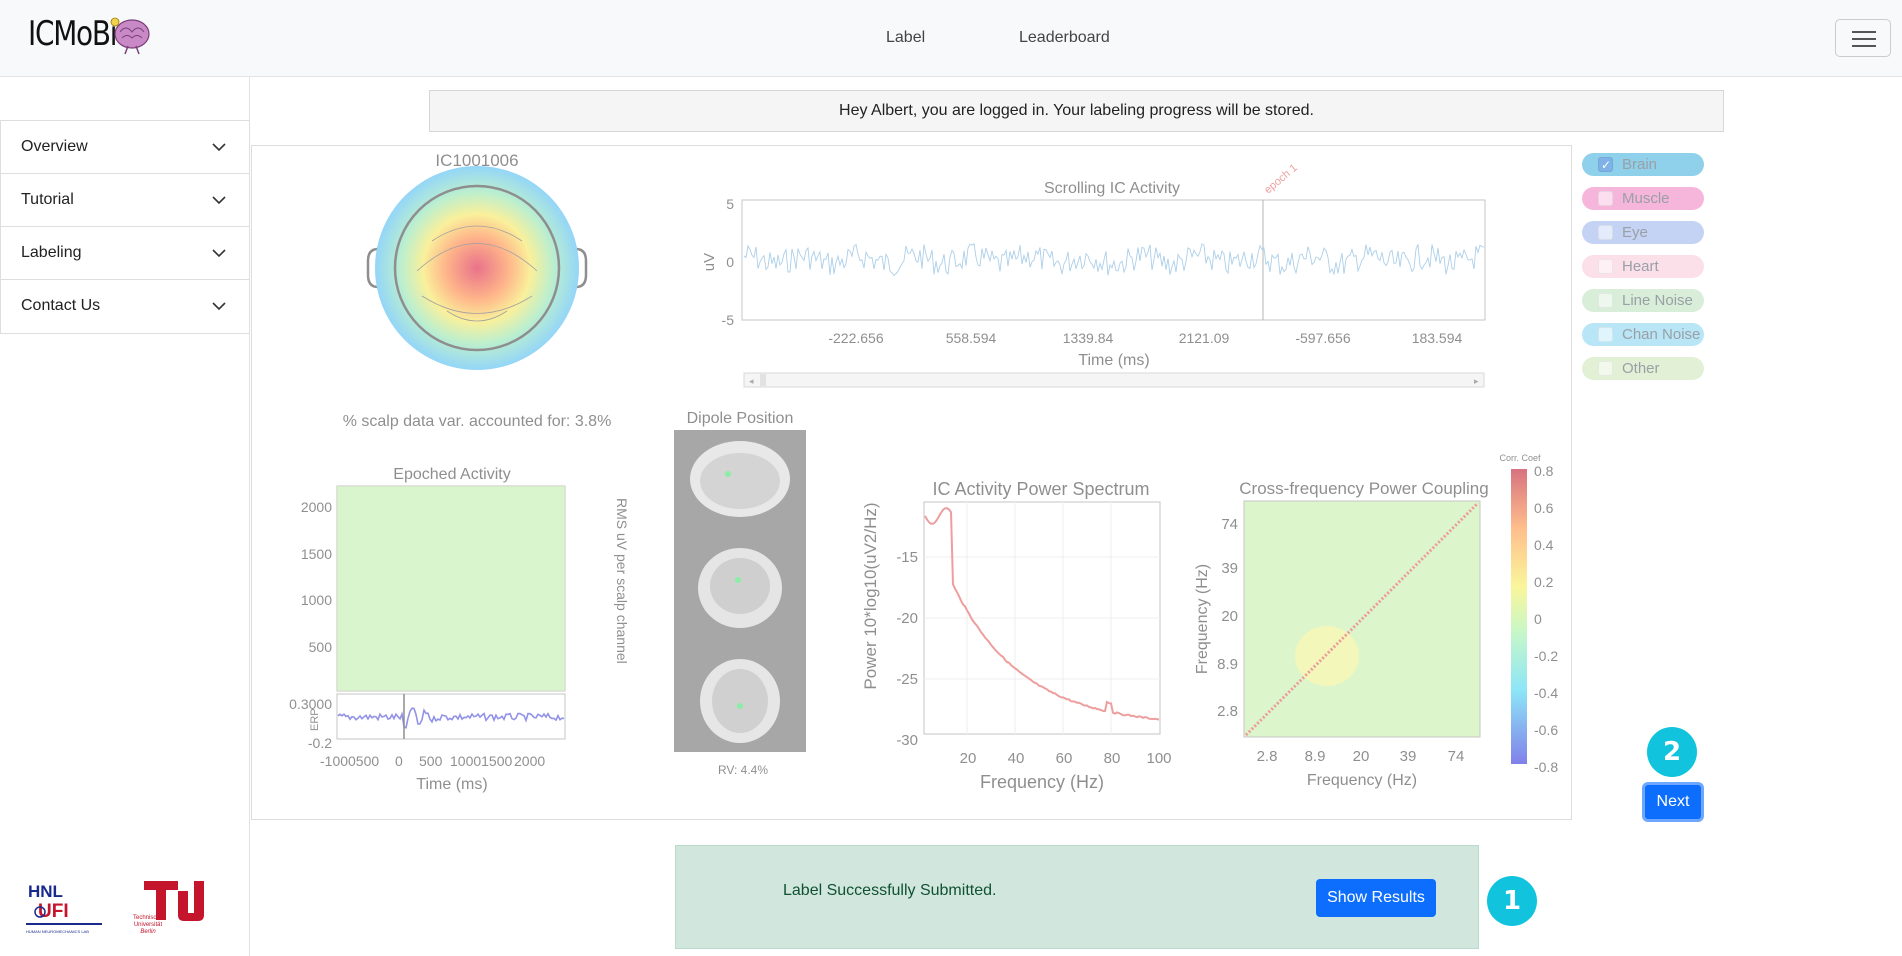  I want to click on erp-ytick: -0.2, so click(320, 743).